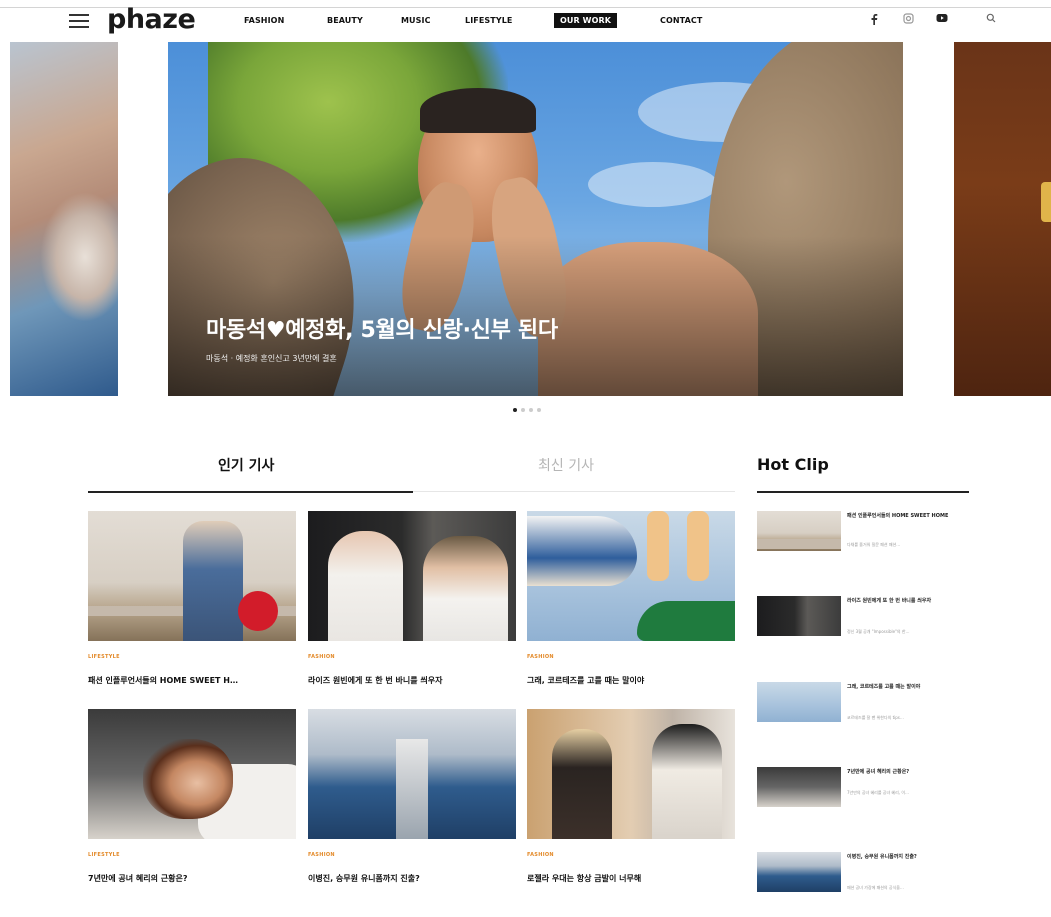 This screenshot has height=917, width=1051. What do you see at coordinates (271, 358) in the screenshot?
I see `hero-subtitle: 마동석 · 예정화 혼인신고 3년만에 결혼` at bounding box center [271, 358].